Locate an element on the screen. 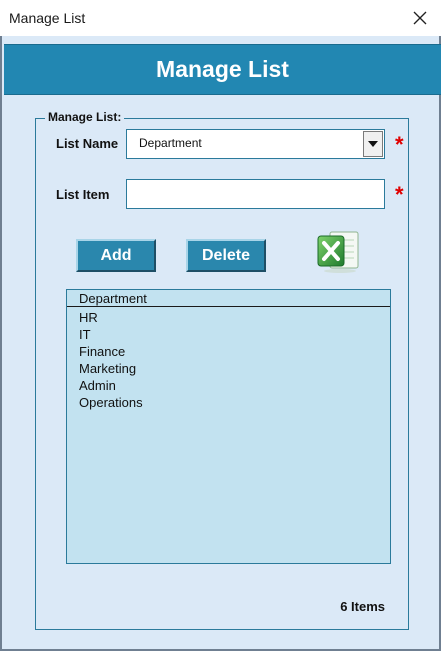 The height and width of the screenshot is (651, 441). list-item-label: List Item is located at coordinates (83, 194).